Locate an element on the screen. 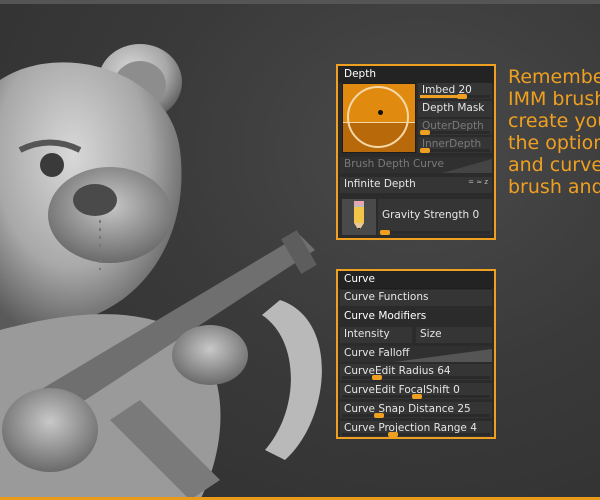  imbed-knob is located at coordinates (462, 96).